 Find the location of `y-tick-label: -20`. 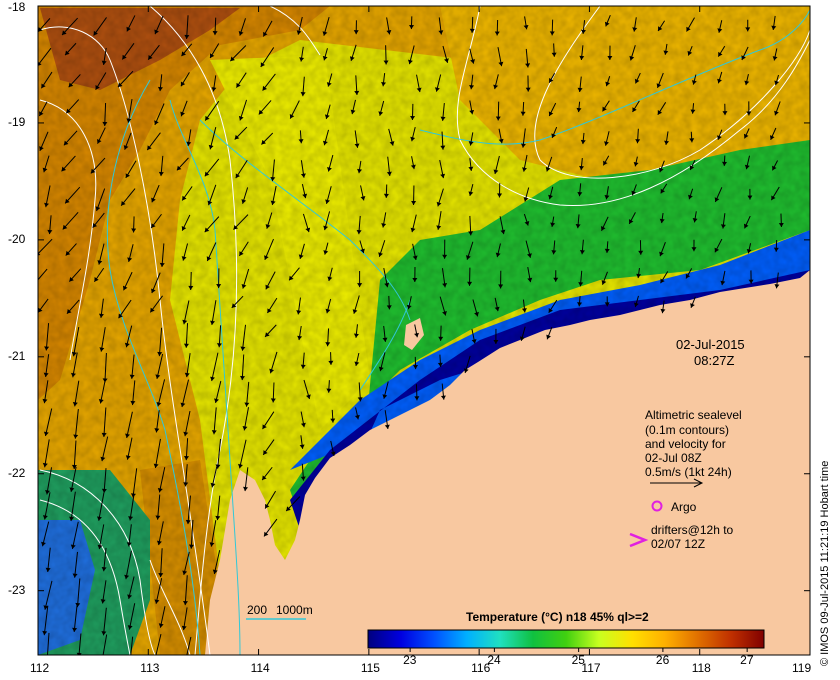

y-tick-label: -20 is located at coordinates (17, 238).